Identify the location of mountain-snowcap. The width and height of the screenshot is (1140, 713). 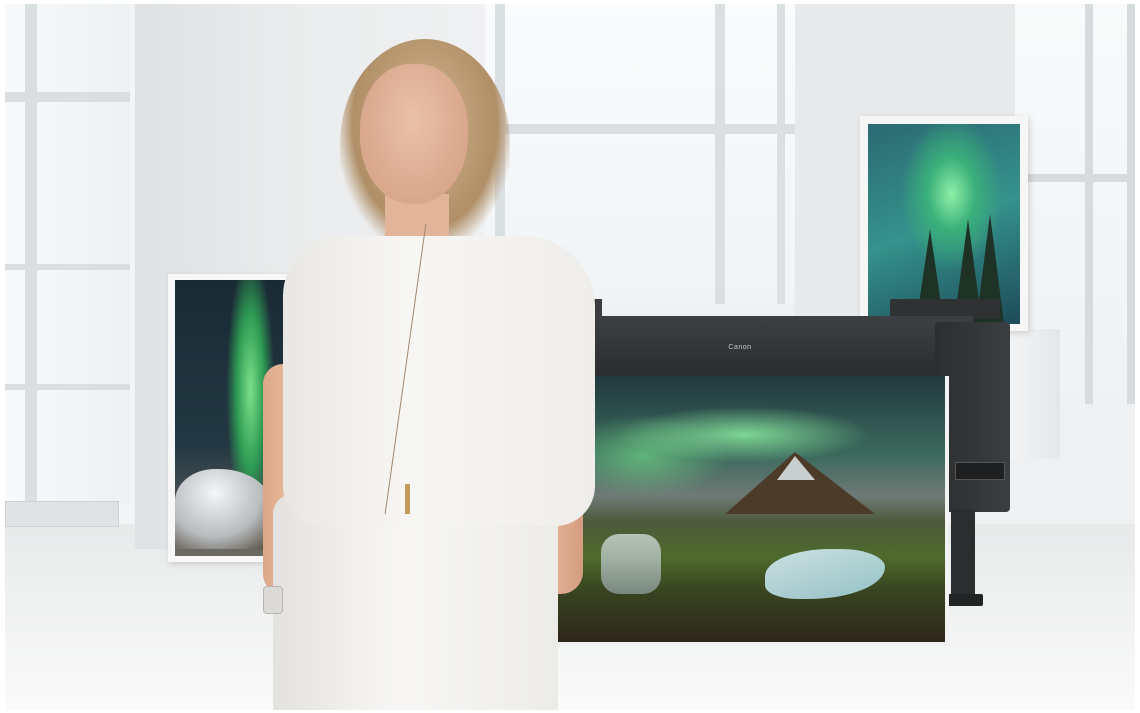
(796, 468).